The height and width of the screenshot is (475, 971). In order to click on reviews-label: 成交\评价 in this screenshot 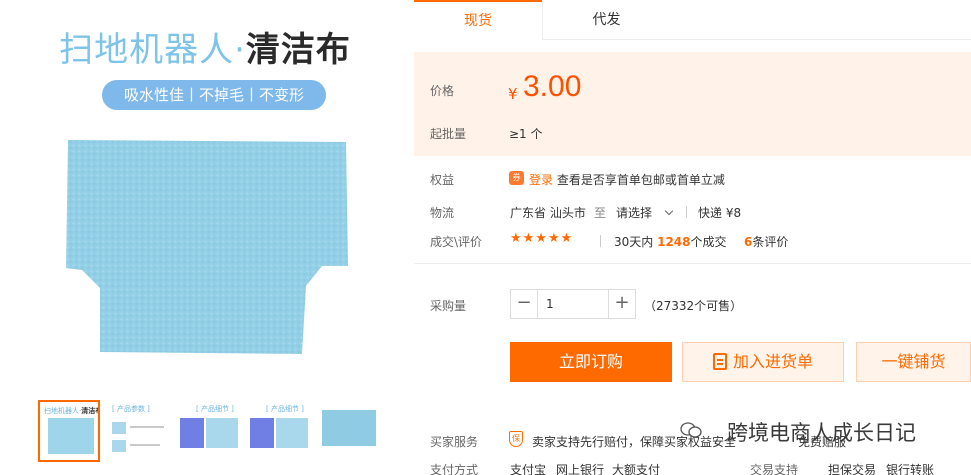, I will do `click(456, 242)`.